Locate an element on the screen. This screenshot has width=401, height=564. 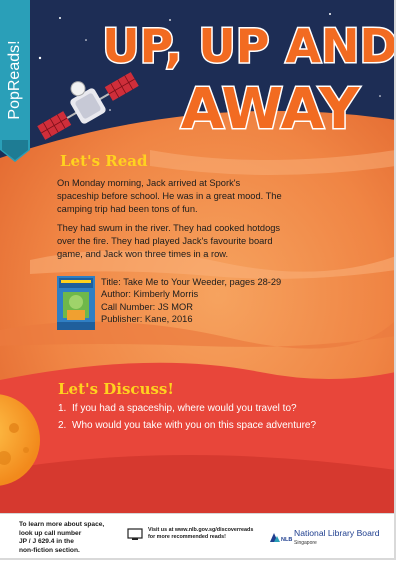
visit-line: for more recommended reads! is located at coordinates (187, 537).